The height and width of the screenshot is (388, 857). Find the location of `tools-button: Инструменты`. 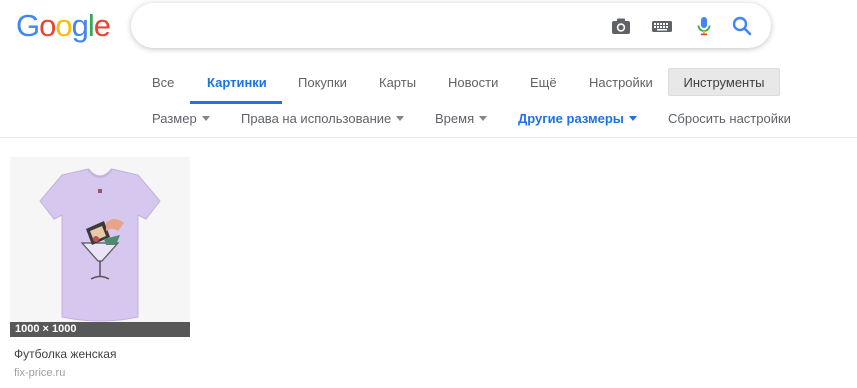

tools-button: Инструменты is located at coordinates (724, 82).